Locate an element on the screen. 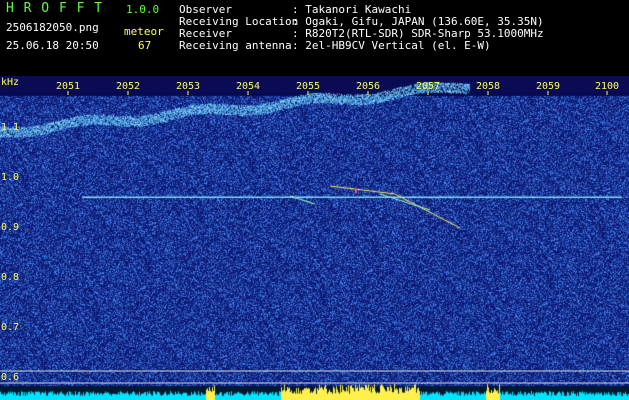 The image size is (629, 400). x-tick-label: 2052 is located at coordinates (128, 86).